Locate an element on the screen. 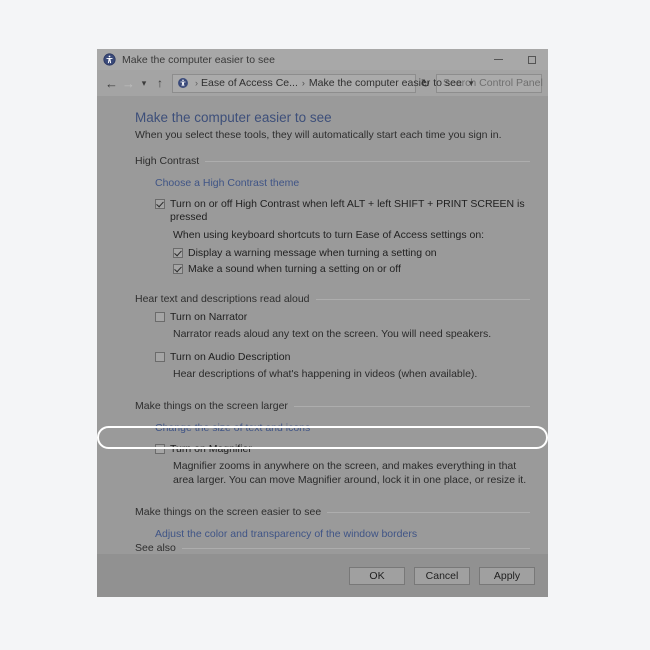  high-contrast-link-row: Choose a High Contrast theme is located at coordinates (342, 182).